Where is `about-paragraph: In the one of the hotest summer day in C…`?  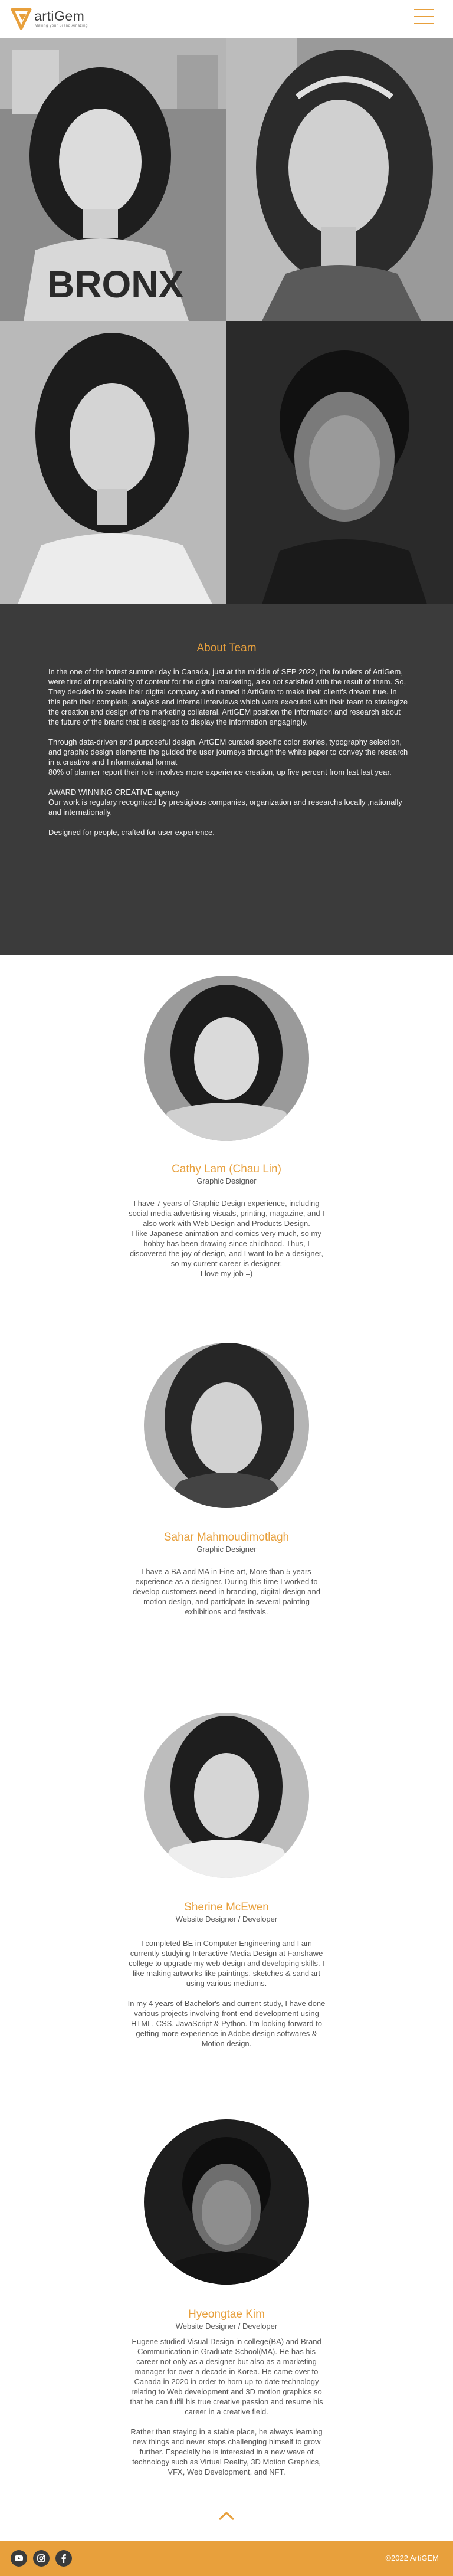
about-paragraph: In the one of the hotest summer day in C… is located at coordinates (228, 696).